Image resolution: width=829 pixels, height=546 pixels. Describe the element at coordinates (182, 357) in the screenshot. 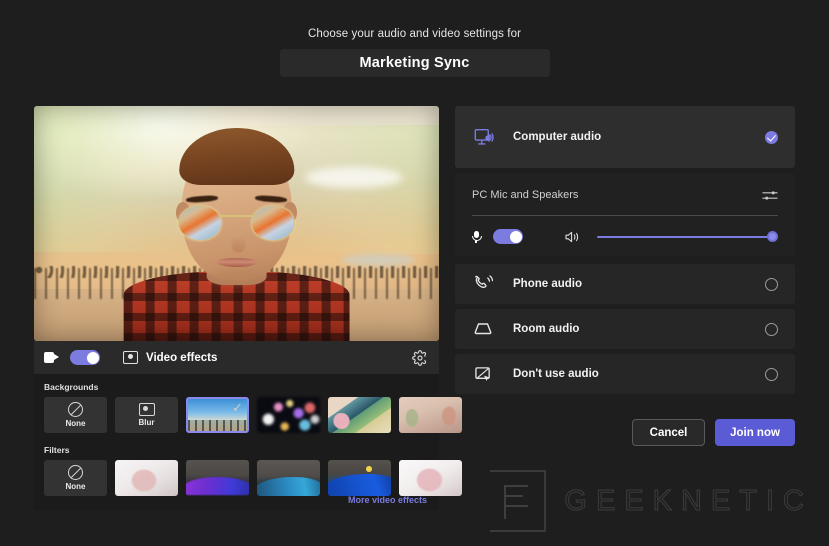

I see `video-effects-label: Video effects` at that location.